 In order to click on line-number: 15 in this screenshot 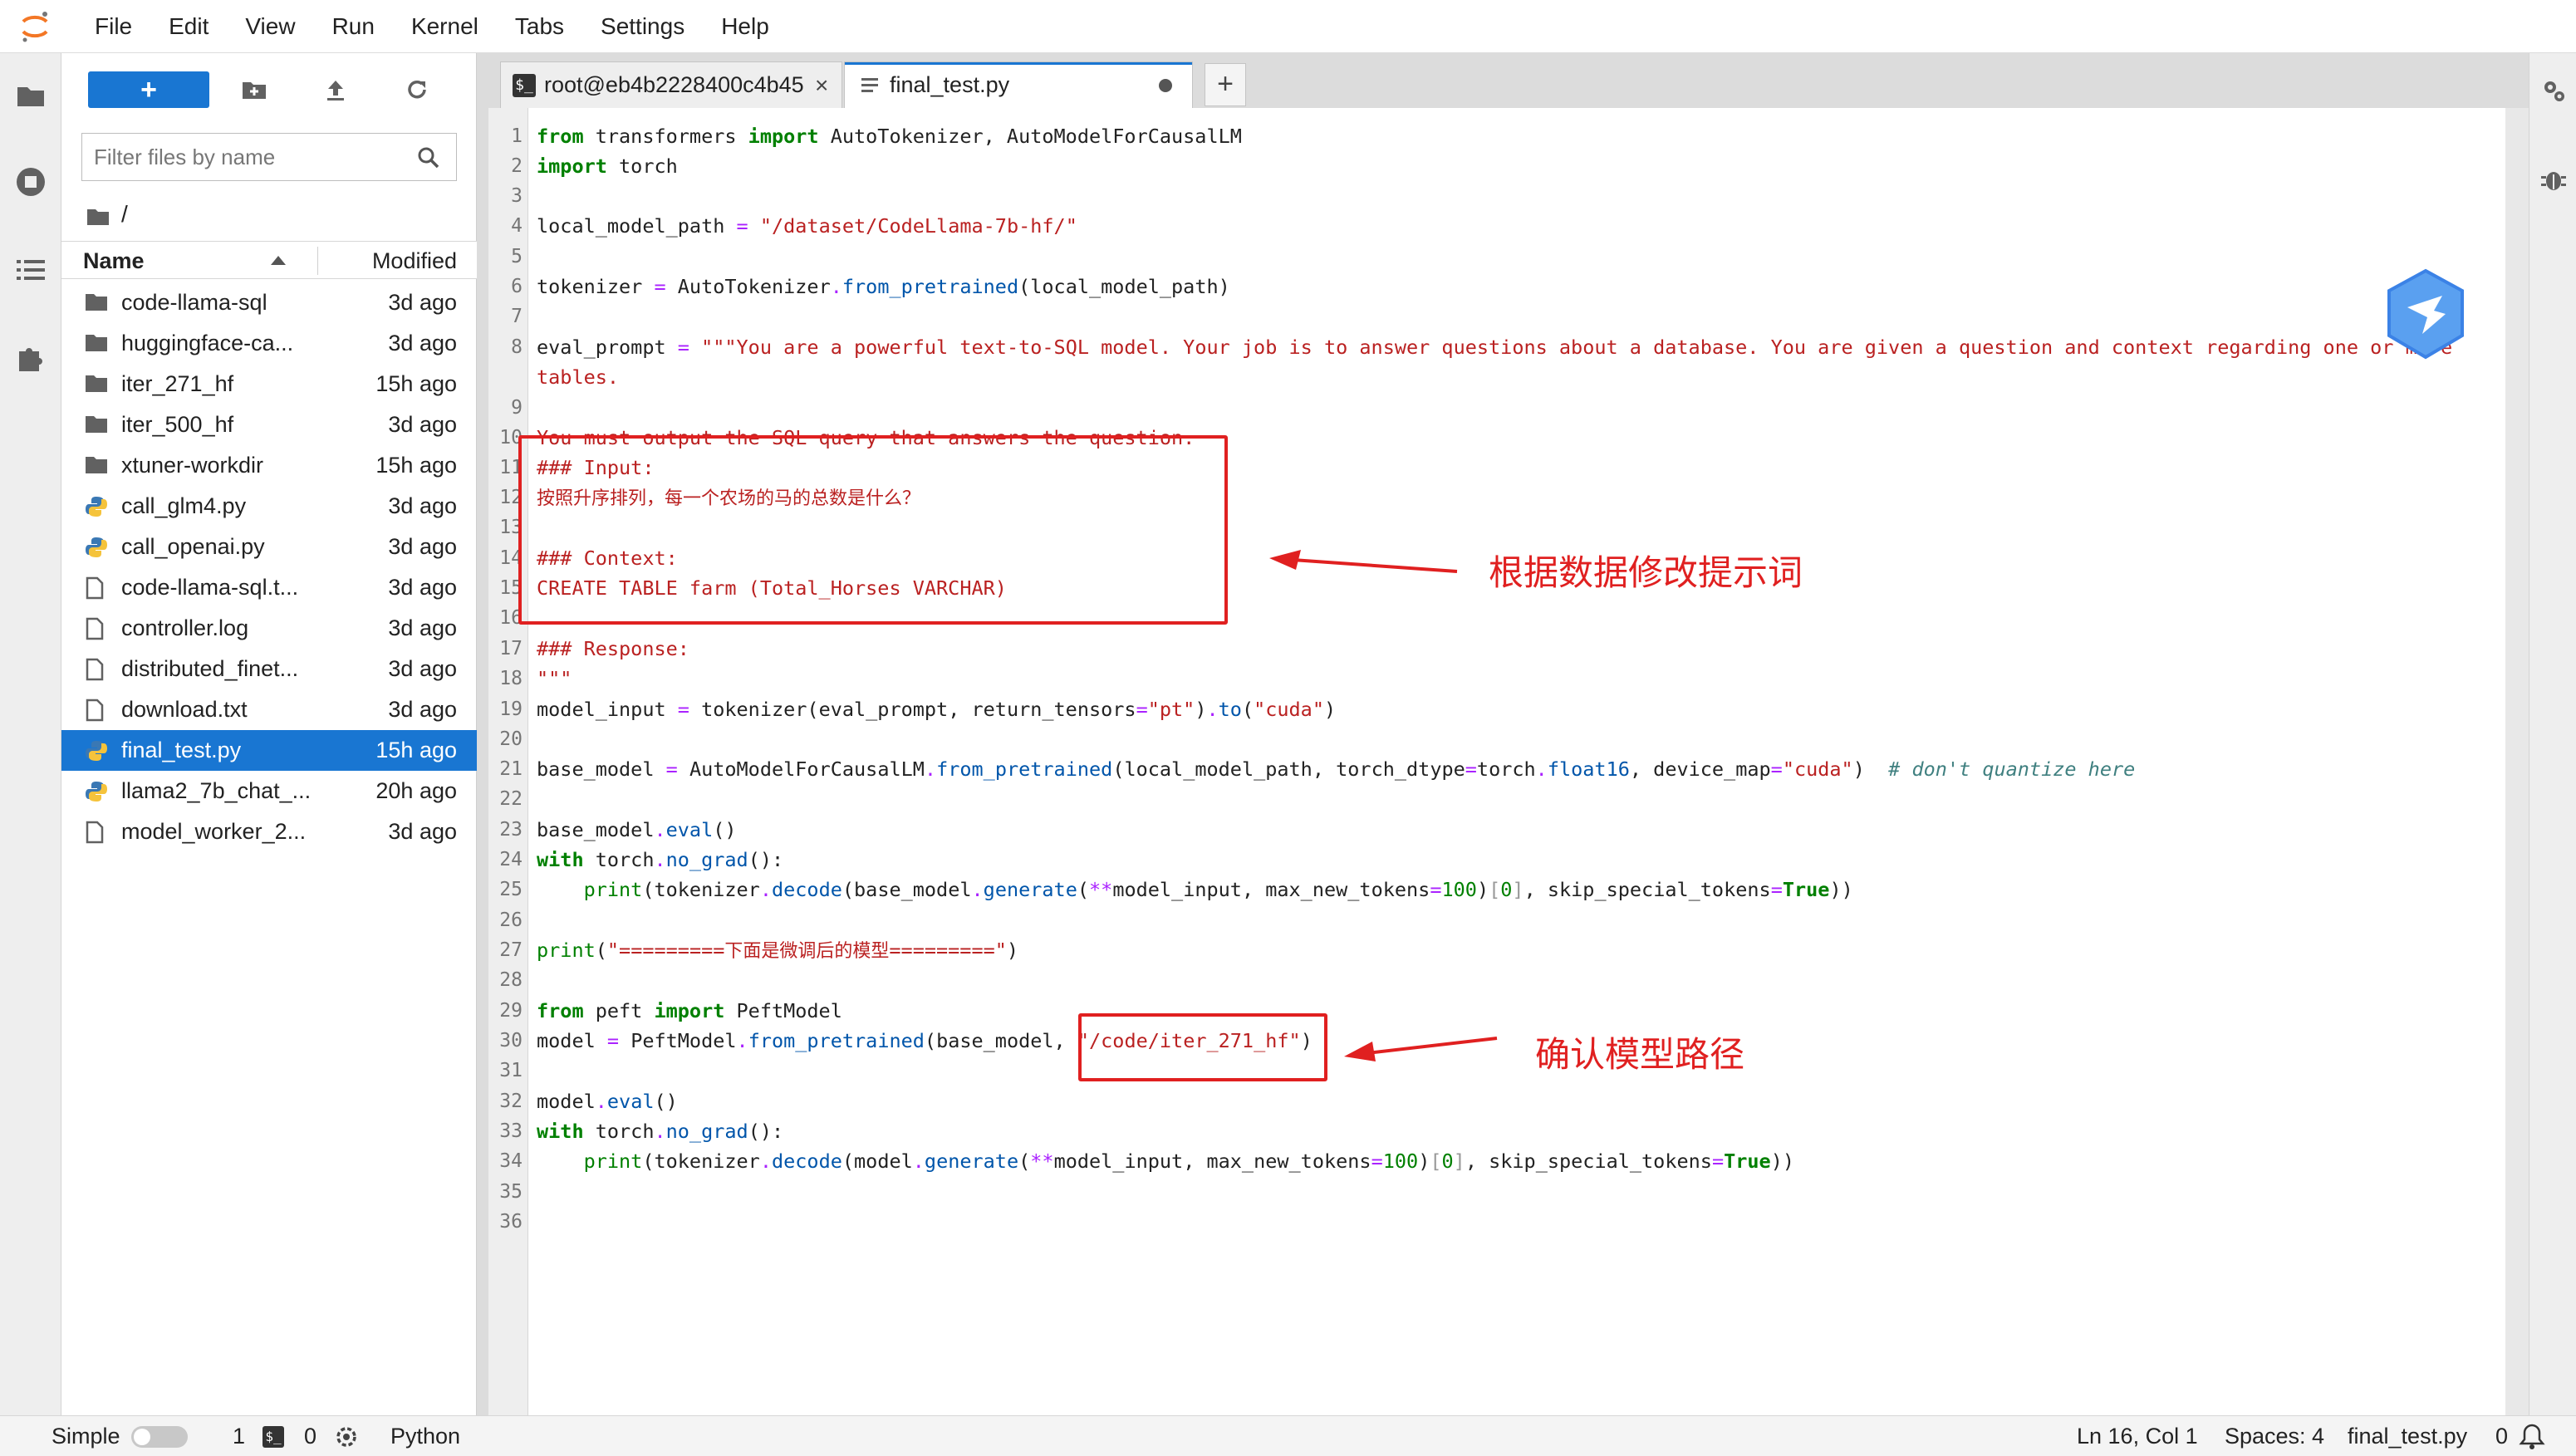, I will do `click(511, 588)`.